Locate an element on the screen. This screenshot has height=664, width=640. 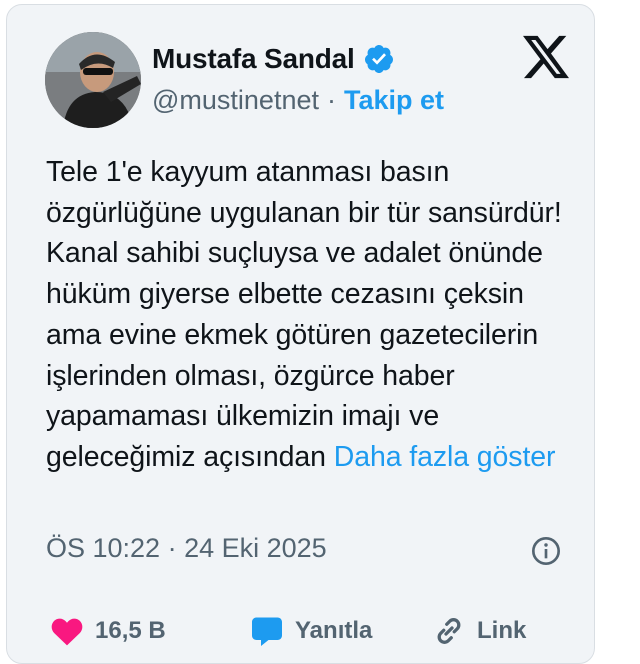
link-label: Link is located at coordinates (502, 630).